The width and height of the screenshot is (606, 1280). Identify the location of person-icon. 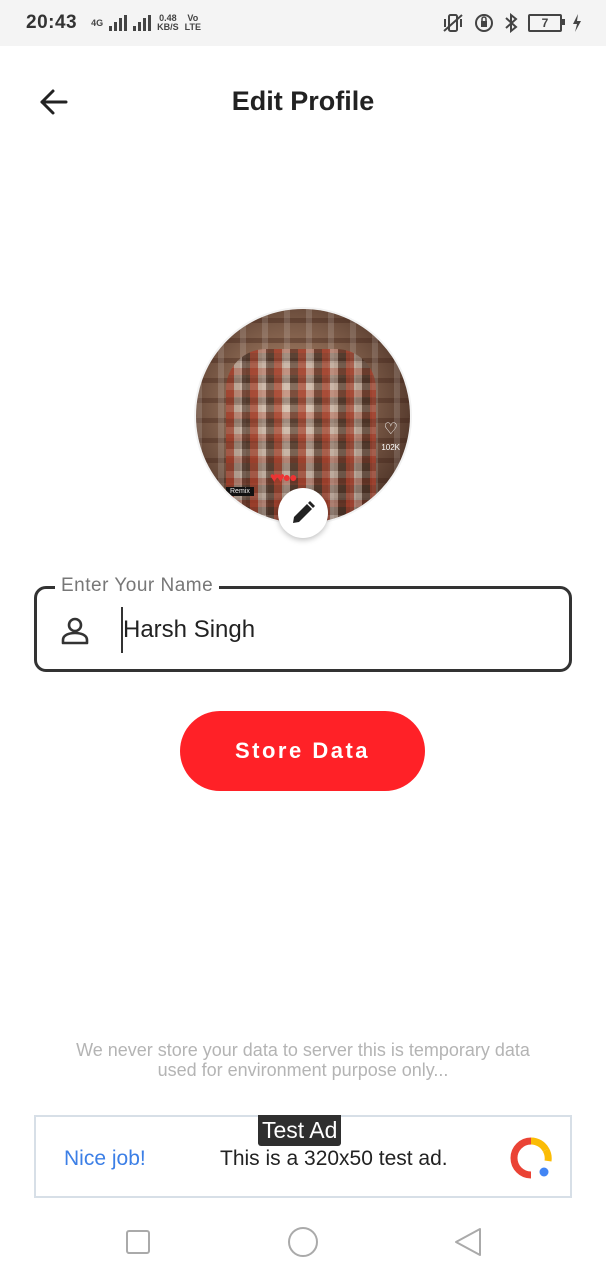
(75, 631).